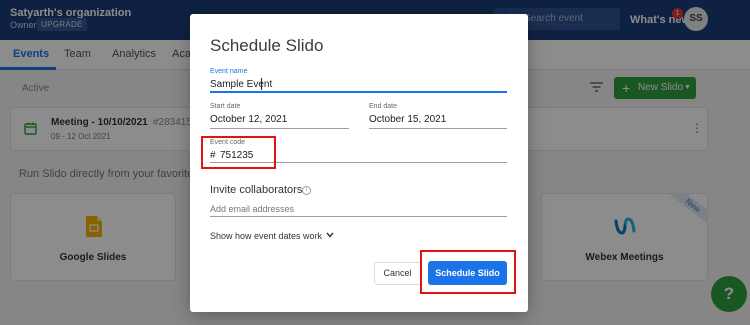 The image size is (750, 325). Describe the element at coordinates (238, 152) in the screenshot. I see `highlight-box-event-code` at that location.